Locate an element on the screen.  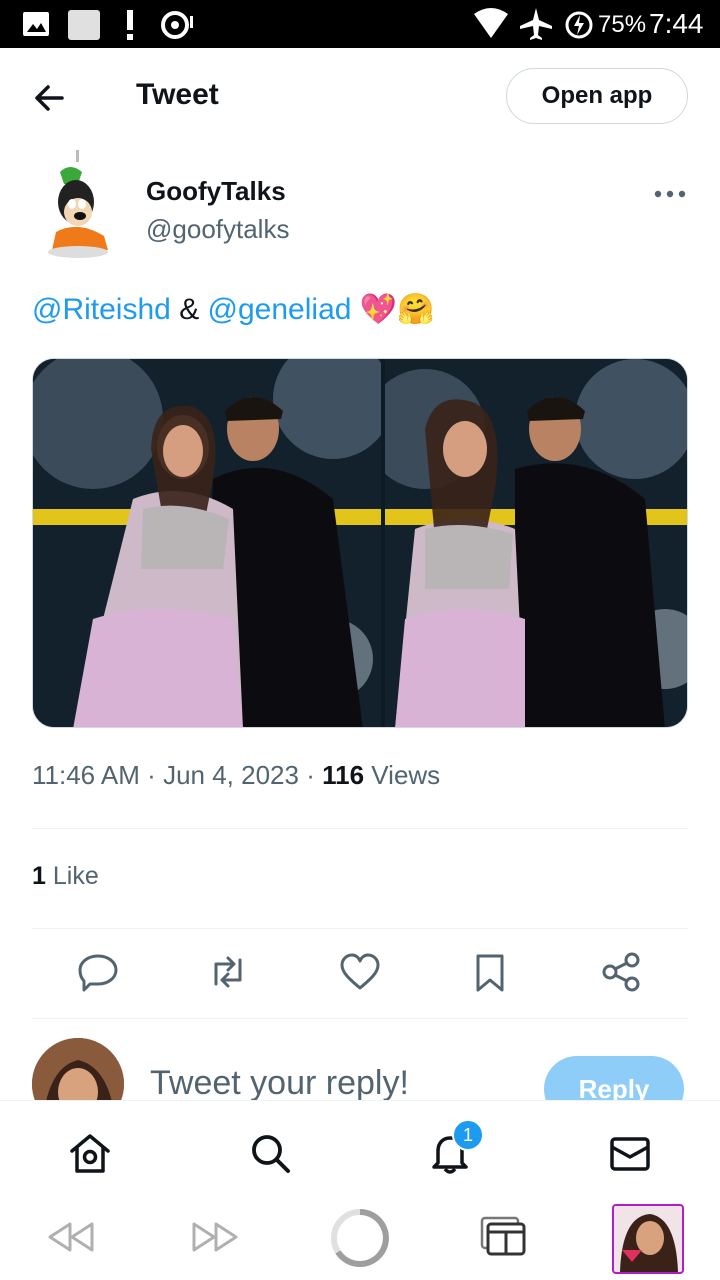
wifi-icon is located at coordinates (491, 23).